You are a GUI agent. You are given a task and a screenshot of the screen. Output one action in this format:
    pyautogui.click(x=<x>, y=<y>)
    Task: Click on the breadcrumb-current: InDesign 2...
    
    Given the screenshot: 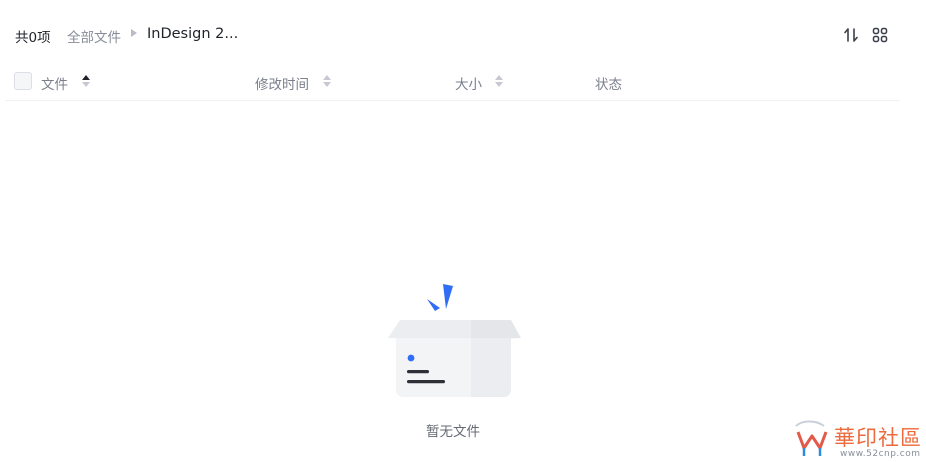 What is the action you would take?
    pyautogui.click(x=193, y=34)
    